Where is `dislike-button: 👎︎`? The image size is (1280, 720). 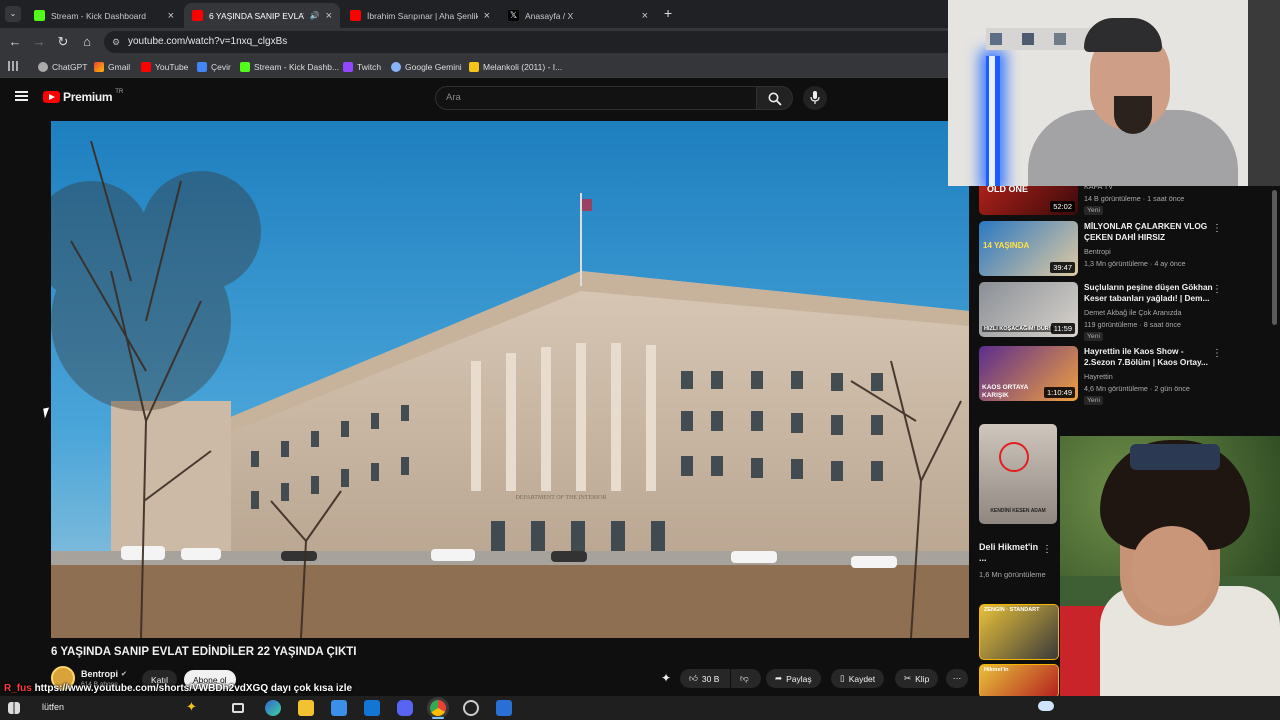
dislike-button: 👎︎ is located at coordinates (746, 678).